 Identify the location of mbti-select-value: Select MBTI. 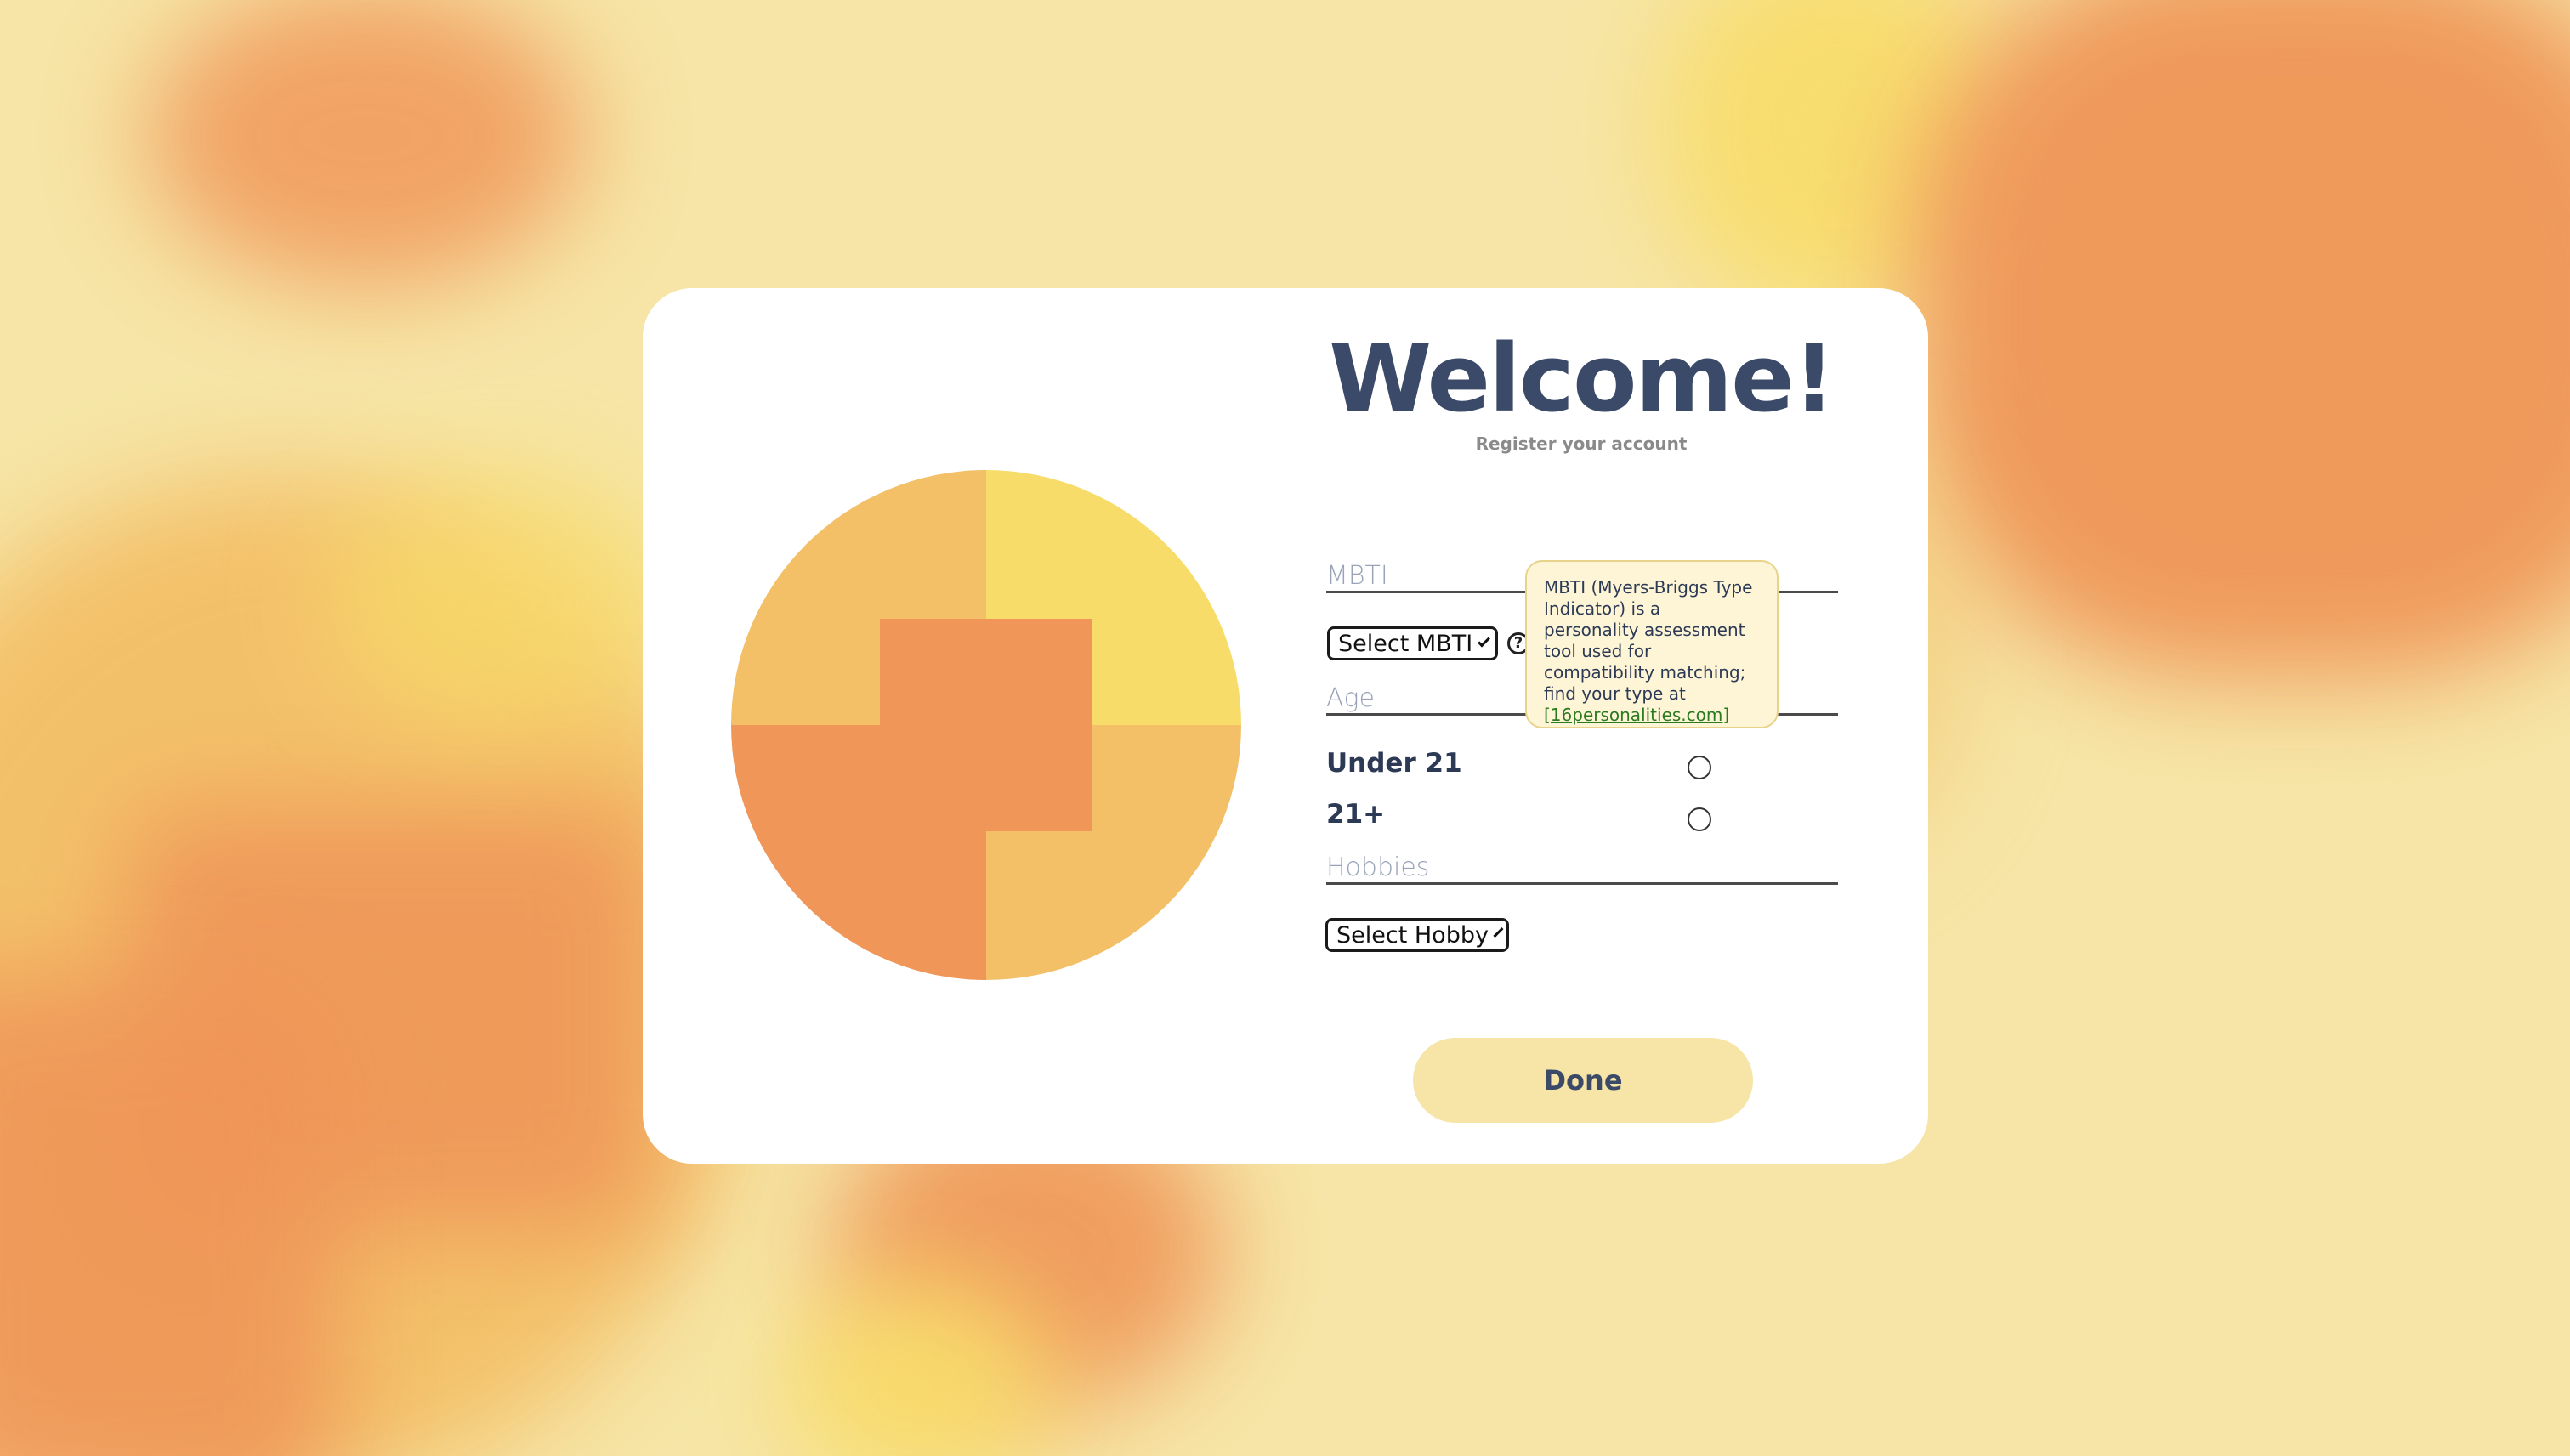
(1405, 643).